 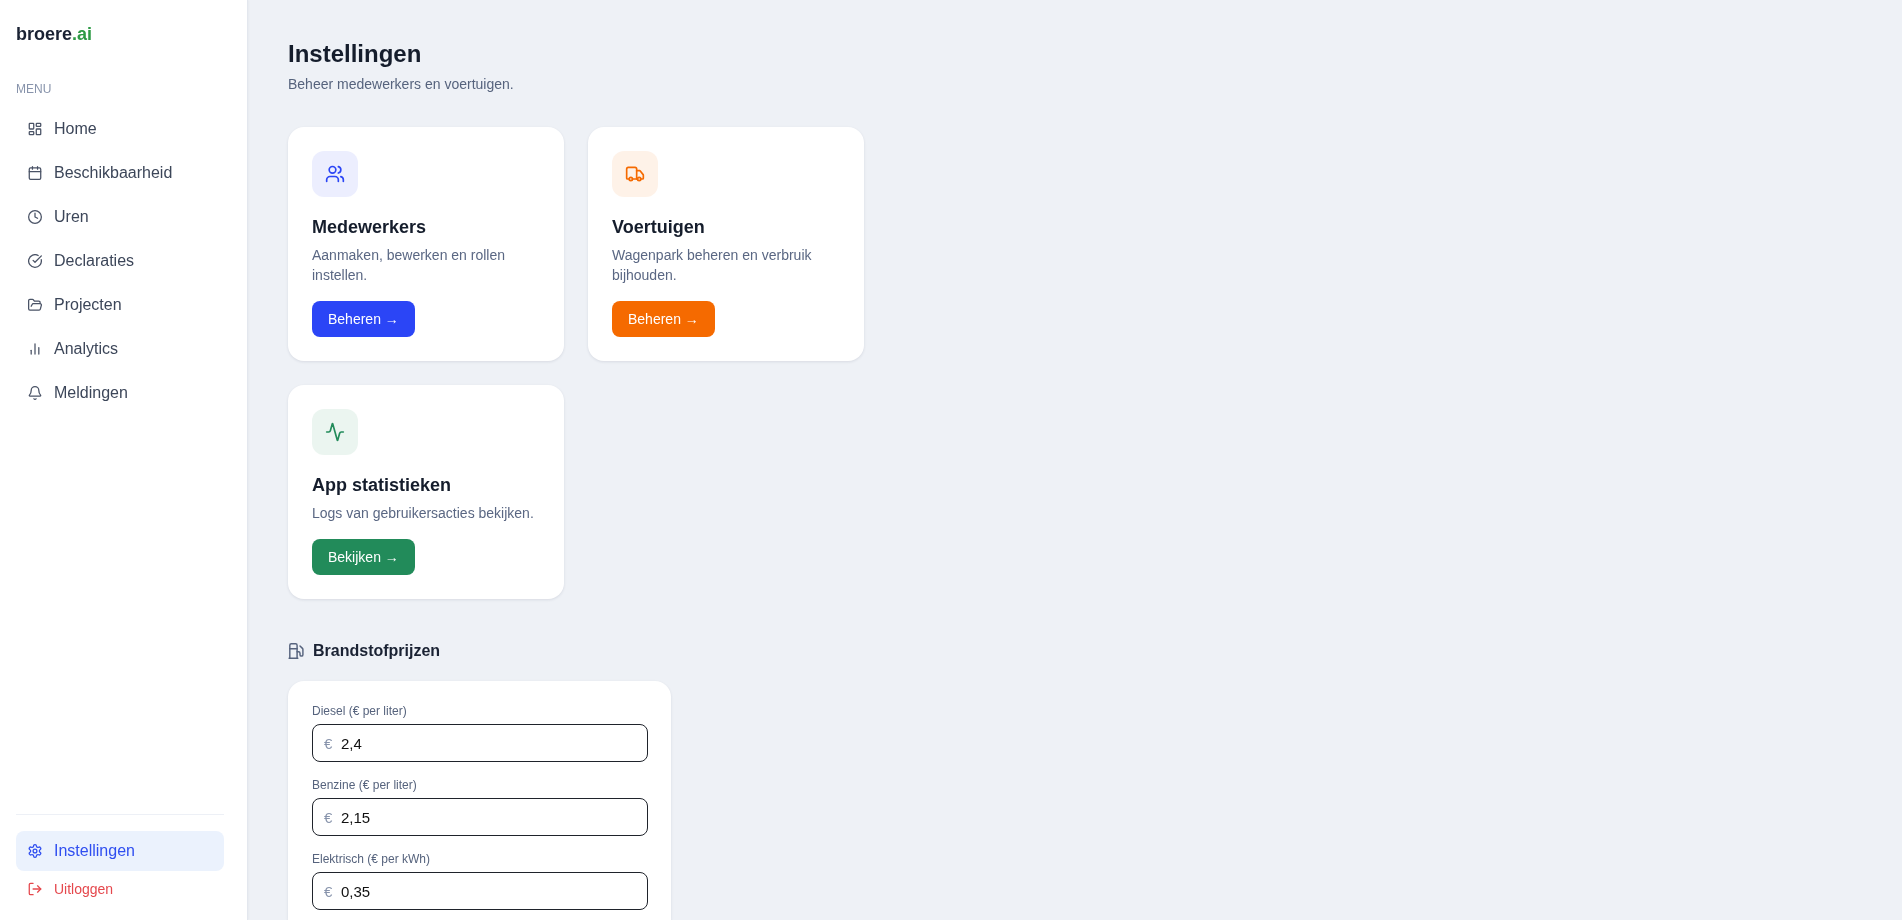 I want to click on settings-icon, so click(x=35, y=851).